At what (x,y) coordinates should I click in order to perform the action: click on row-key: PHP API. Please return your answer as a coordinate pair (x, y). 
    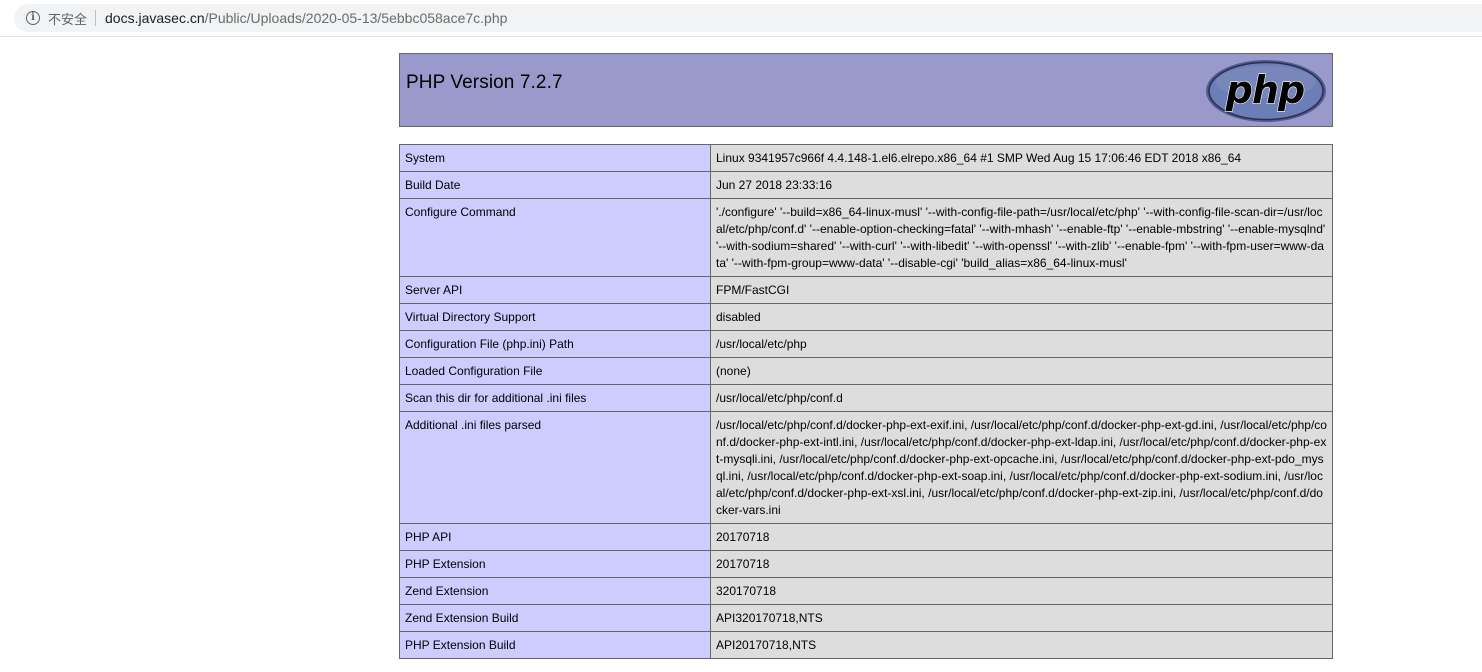
    Looking at the image, I should click on (555, 537).